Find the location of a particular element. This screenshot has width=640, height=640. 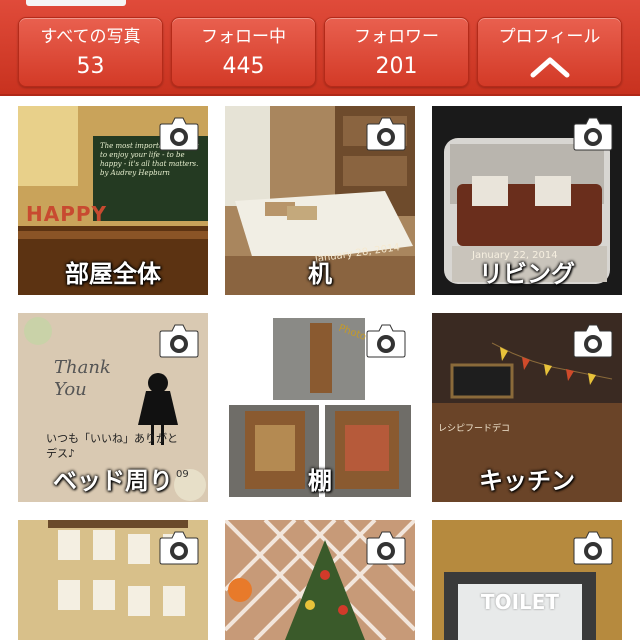

profile-button: プロフィール is located at coordinates (549, 52).